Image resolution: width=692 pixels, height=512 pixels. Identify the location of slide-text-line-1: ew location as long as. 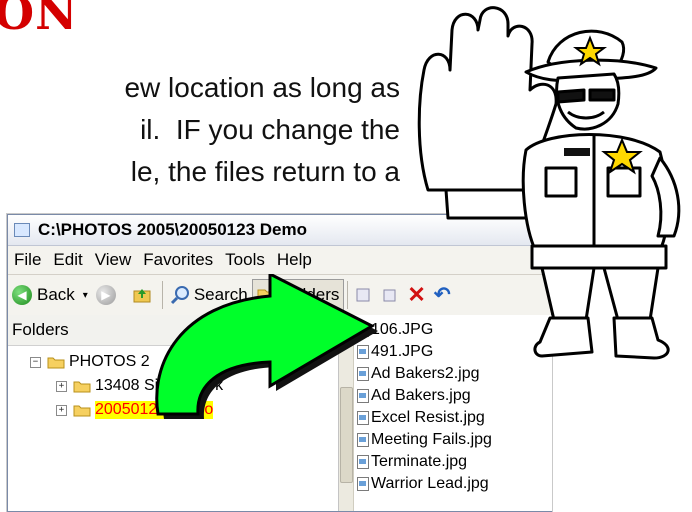
(262, 87).